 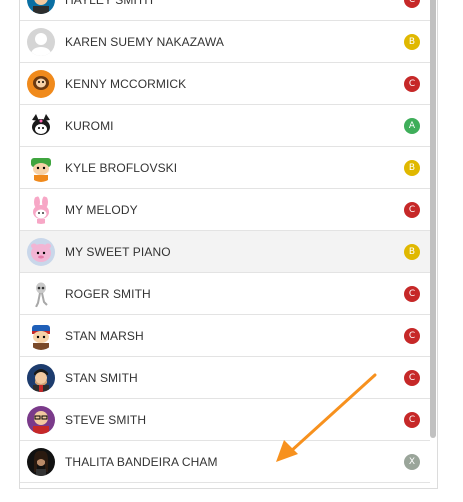 What do you see at coordinates (412, 126) in the screenshot?
I see `status-badge: A` at bounding box center [412, 126].